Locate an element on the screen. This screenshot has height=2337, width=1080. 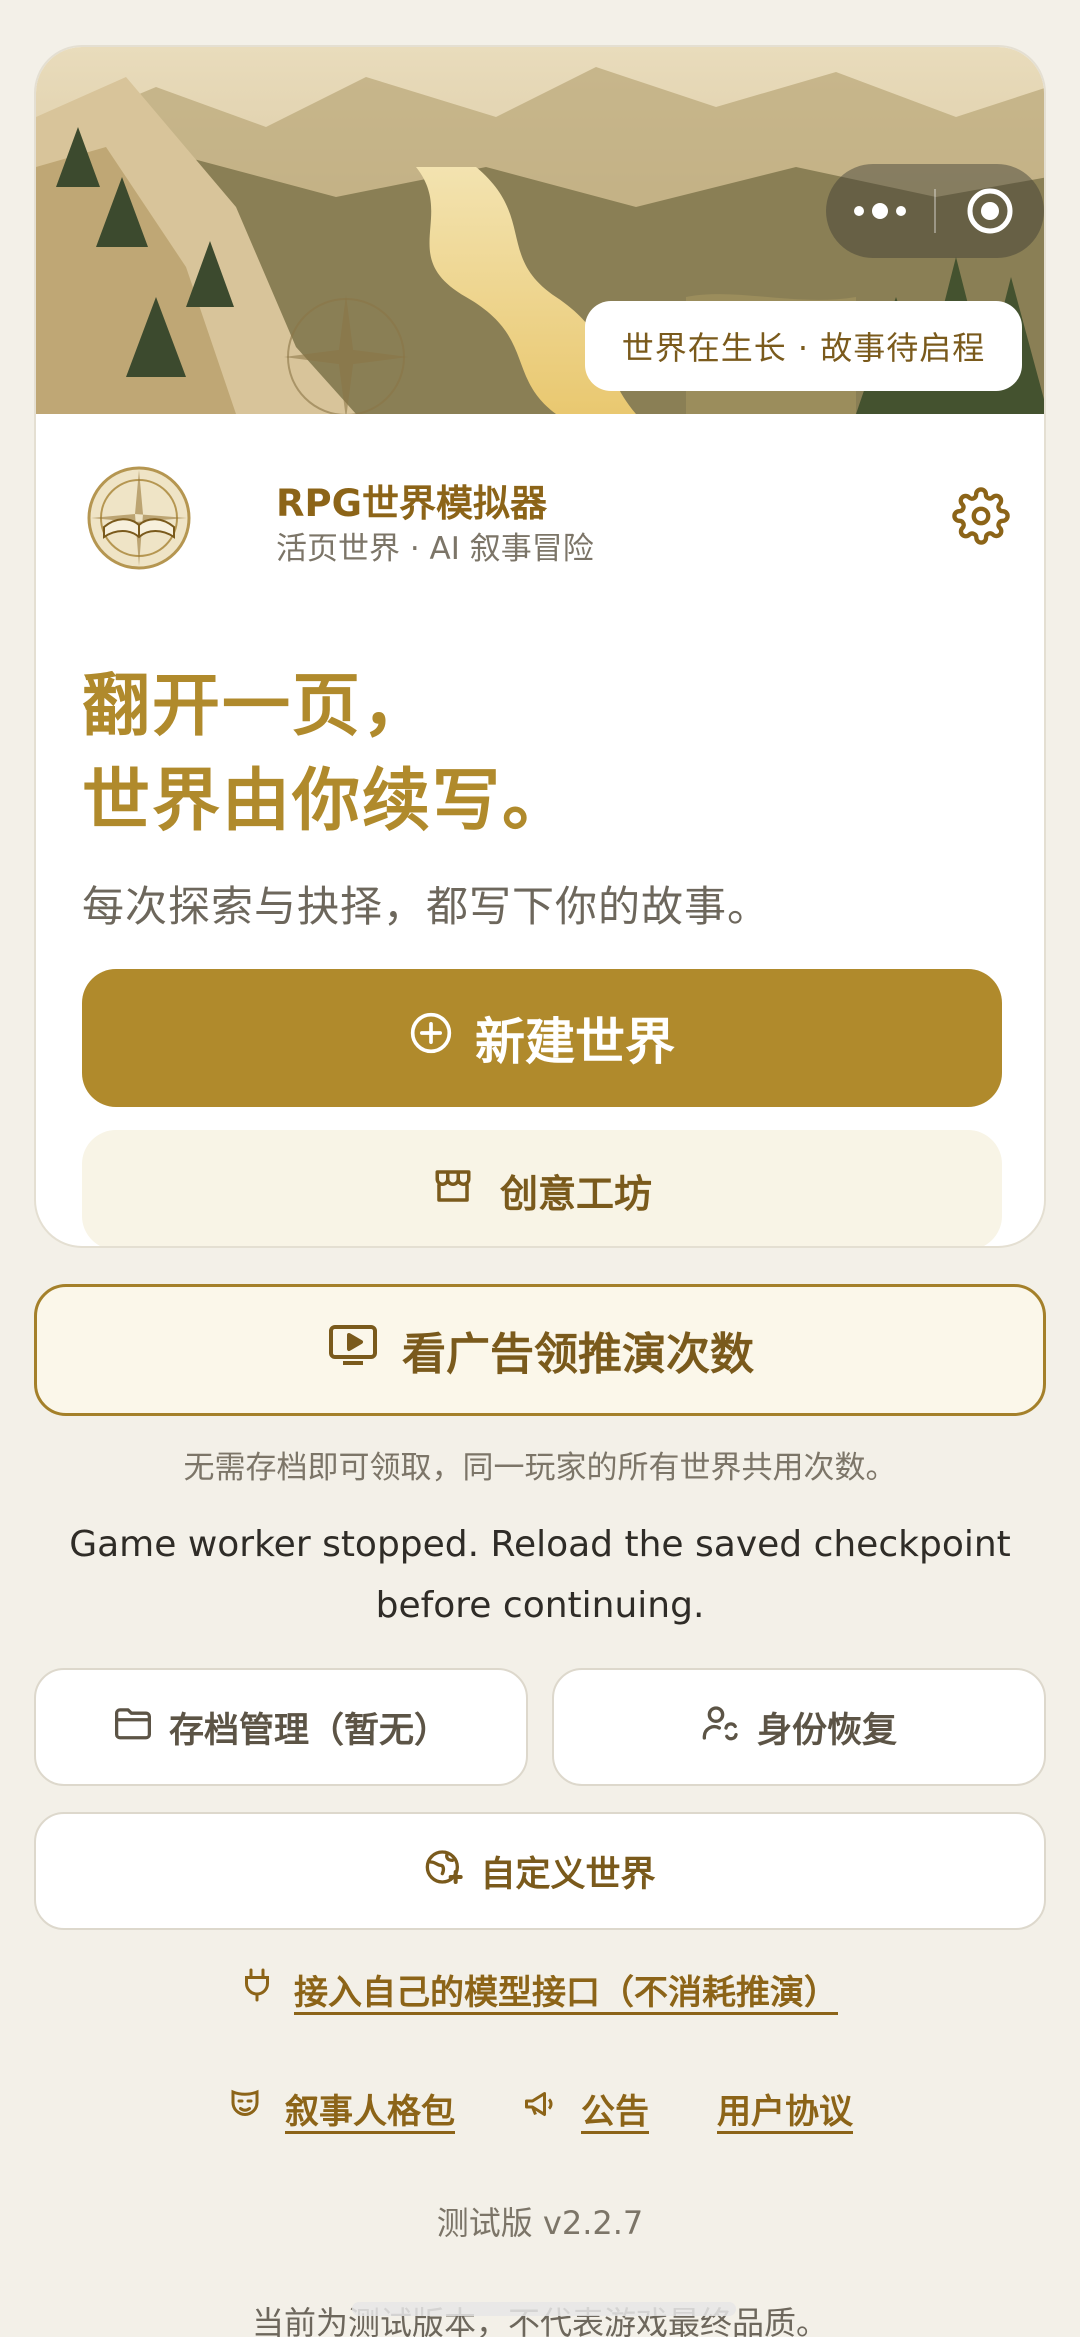
folder-icon is located at coordinates (133, 1727).